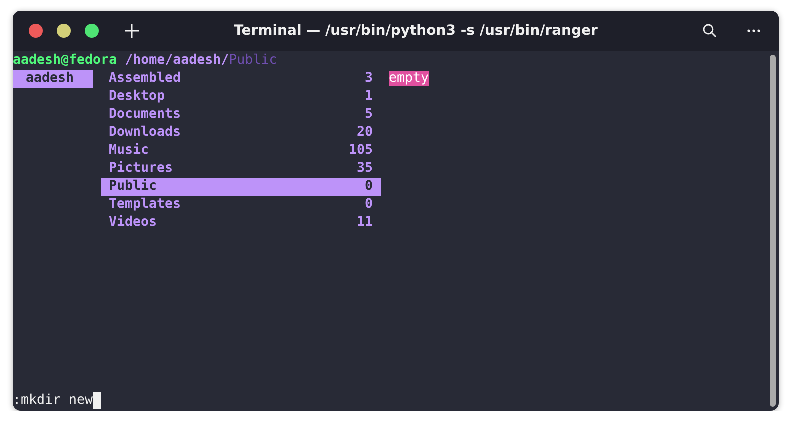  I want to click on menu-icon, so click(754, 31).